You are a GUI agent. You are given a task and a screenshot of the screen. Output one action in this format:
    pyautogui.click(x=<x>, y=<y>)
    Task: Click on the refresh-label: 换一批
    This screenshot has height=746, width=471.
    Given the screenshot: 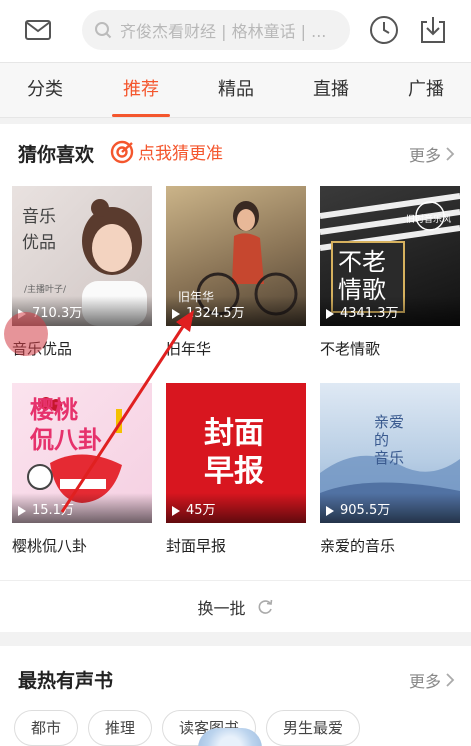 What is the action you would take?
    pyautogui.click(x=221, y=608)
    